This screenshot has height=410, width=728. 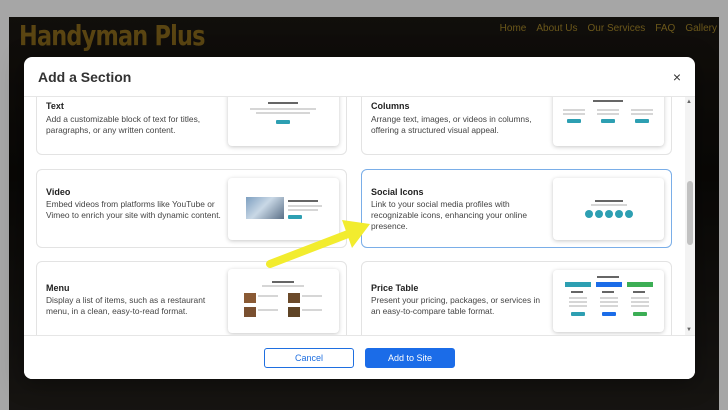 What do you see at coordinates (359, 77) in the screenshot?
I see `modal-header: Add a Section ×` at bounding box center [359, 77].